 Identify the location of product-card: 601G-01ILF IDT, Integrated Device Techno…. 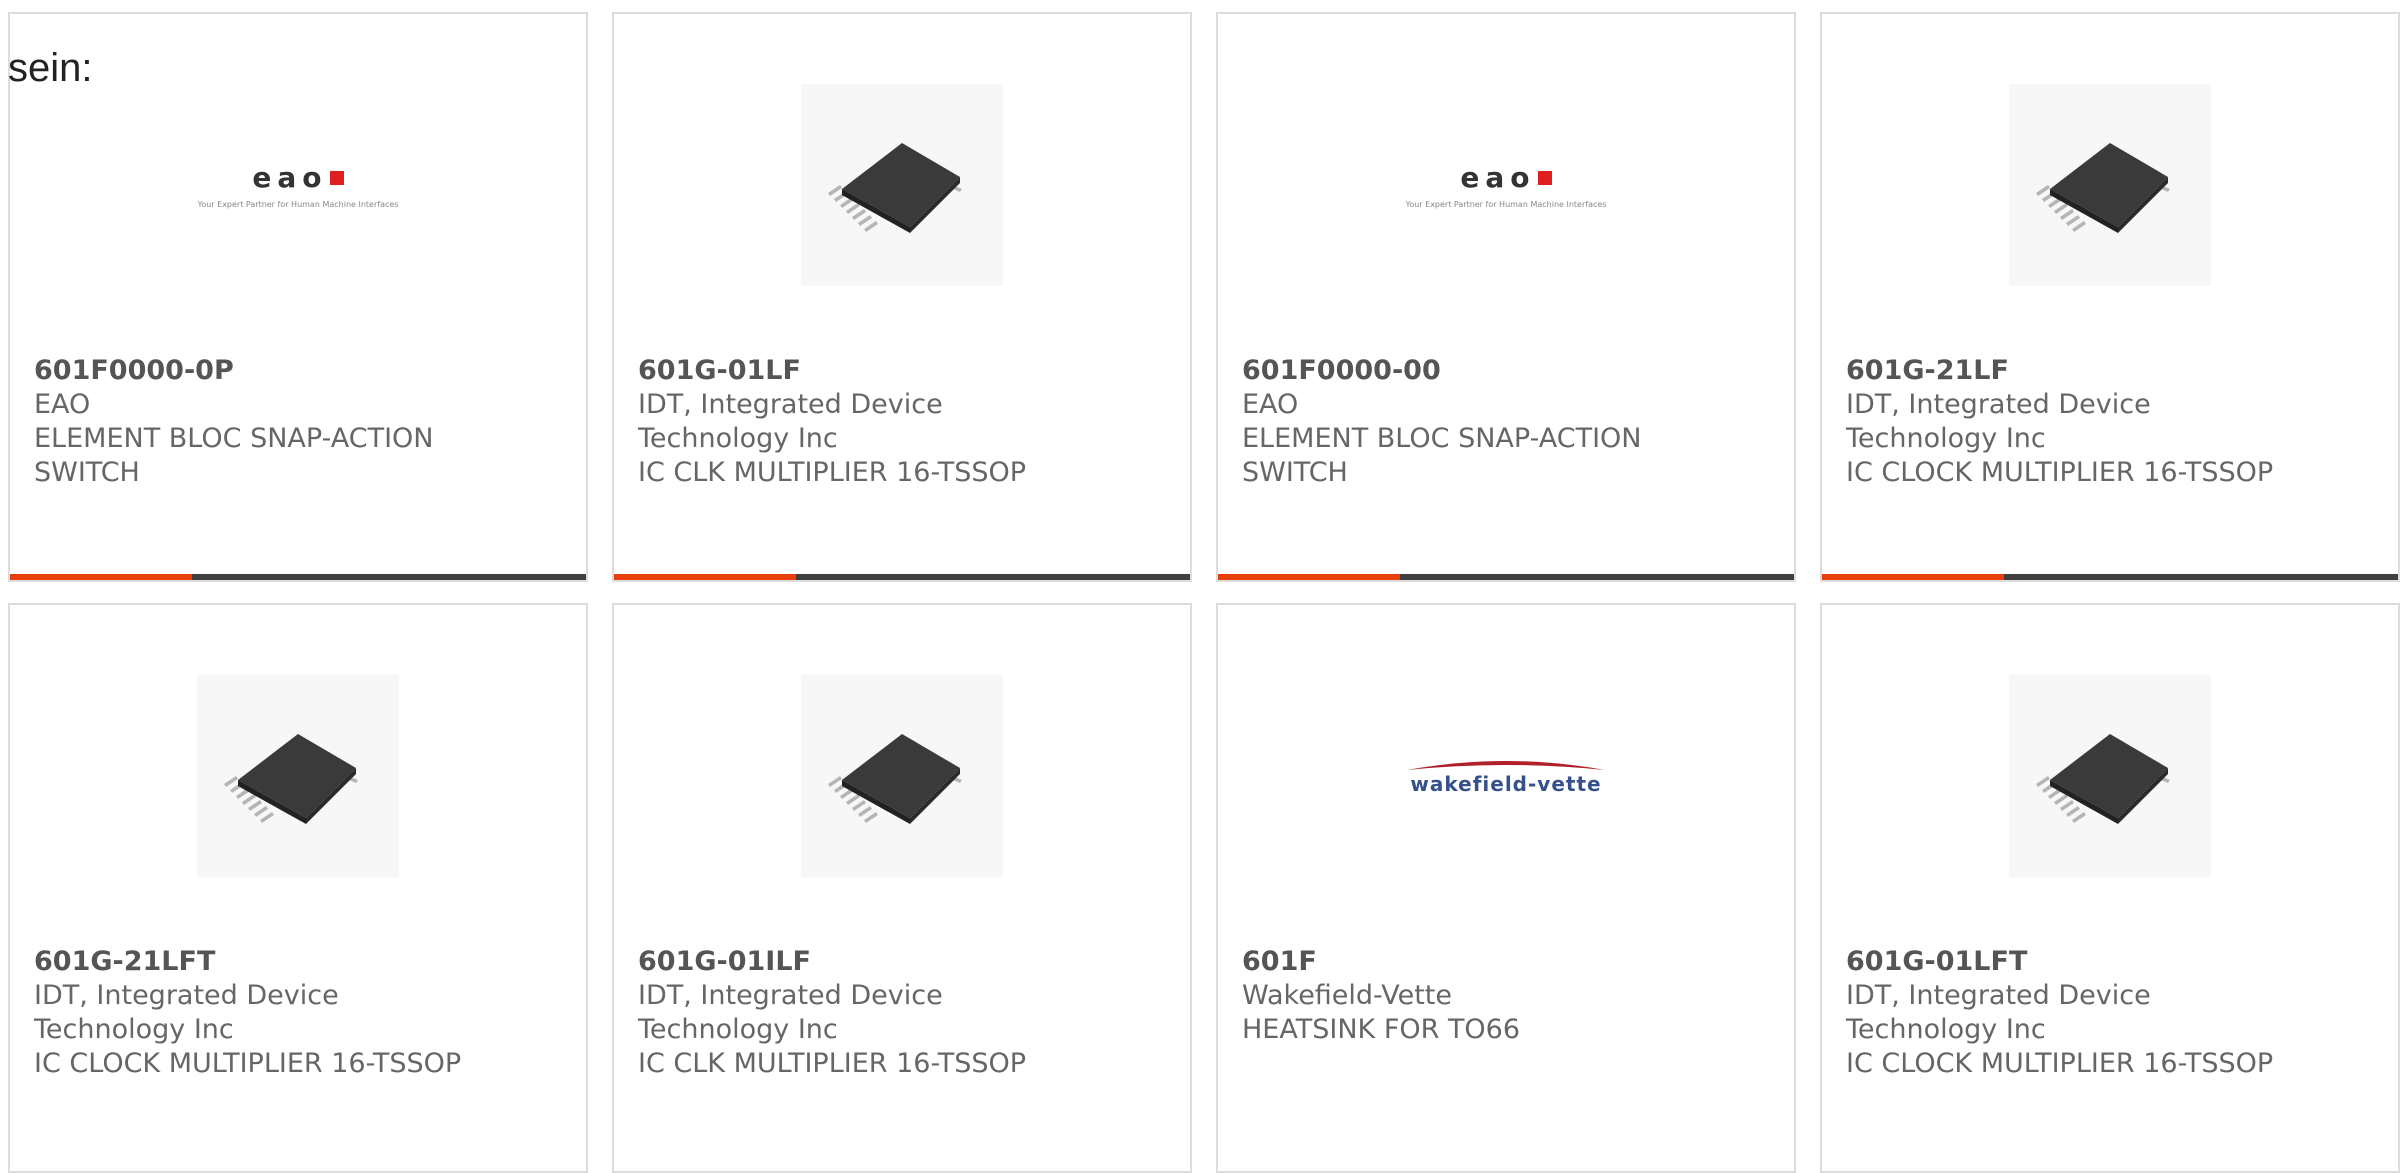
(902, 888).